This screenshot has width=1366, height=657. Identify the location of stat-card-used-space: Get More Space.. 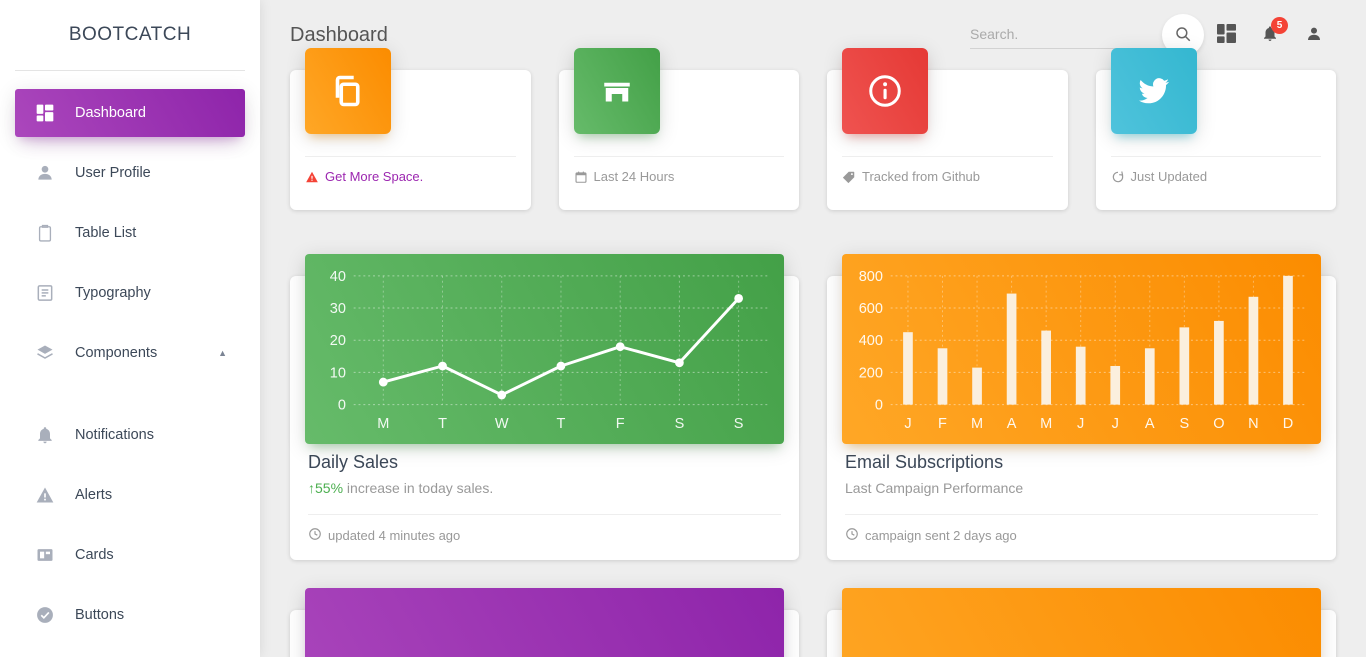
(410, 129).